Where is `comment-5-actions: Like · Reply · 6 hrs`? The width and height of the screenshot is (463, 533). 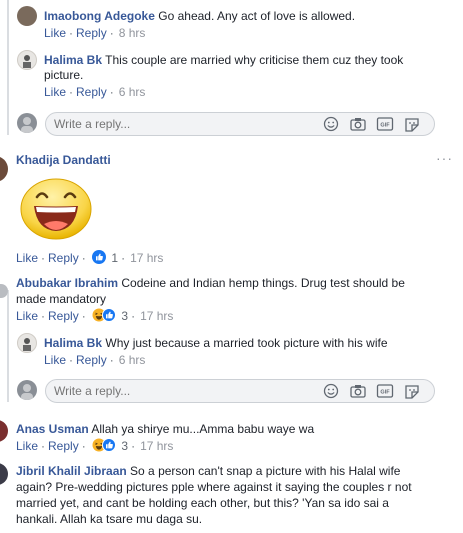
comment-5-actions: Like · Reply · 6 hrs is located at coordinates (95, 360).